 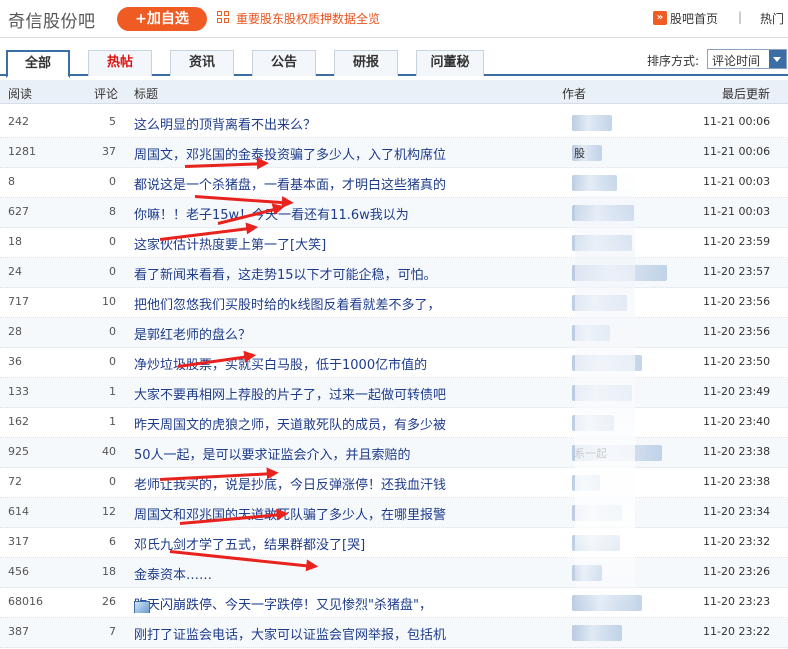 I want to click on pledge-data-link: 重要股东股权质押数据全览, so click(x=308, y=18).